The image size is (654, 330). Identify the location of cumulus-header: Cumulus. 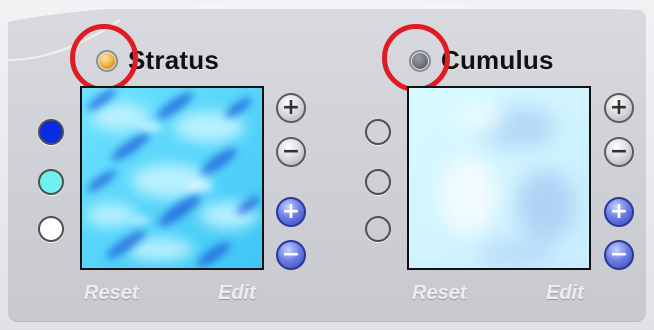
(481, 60).